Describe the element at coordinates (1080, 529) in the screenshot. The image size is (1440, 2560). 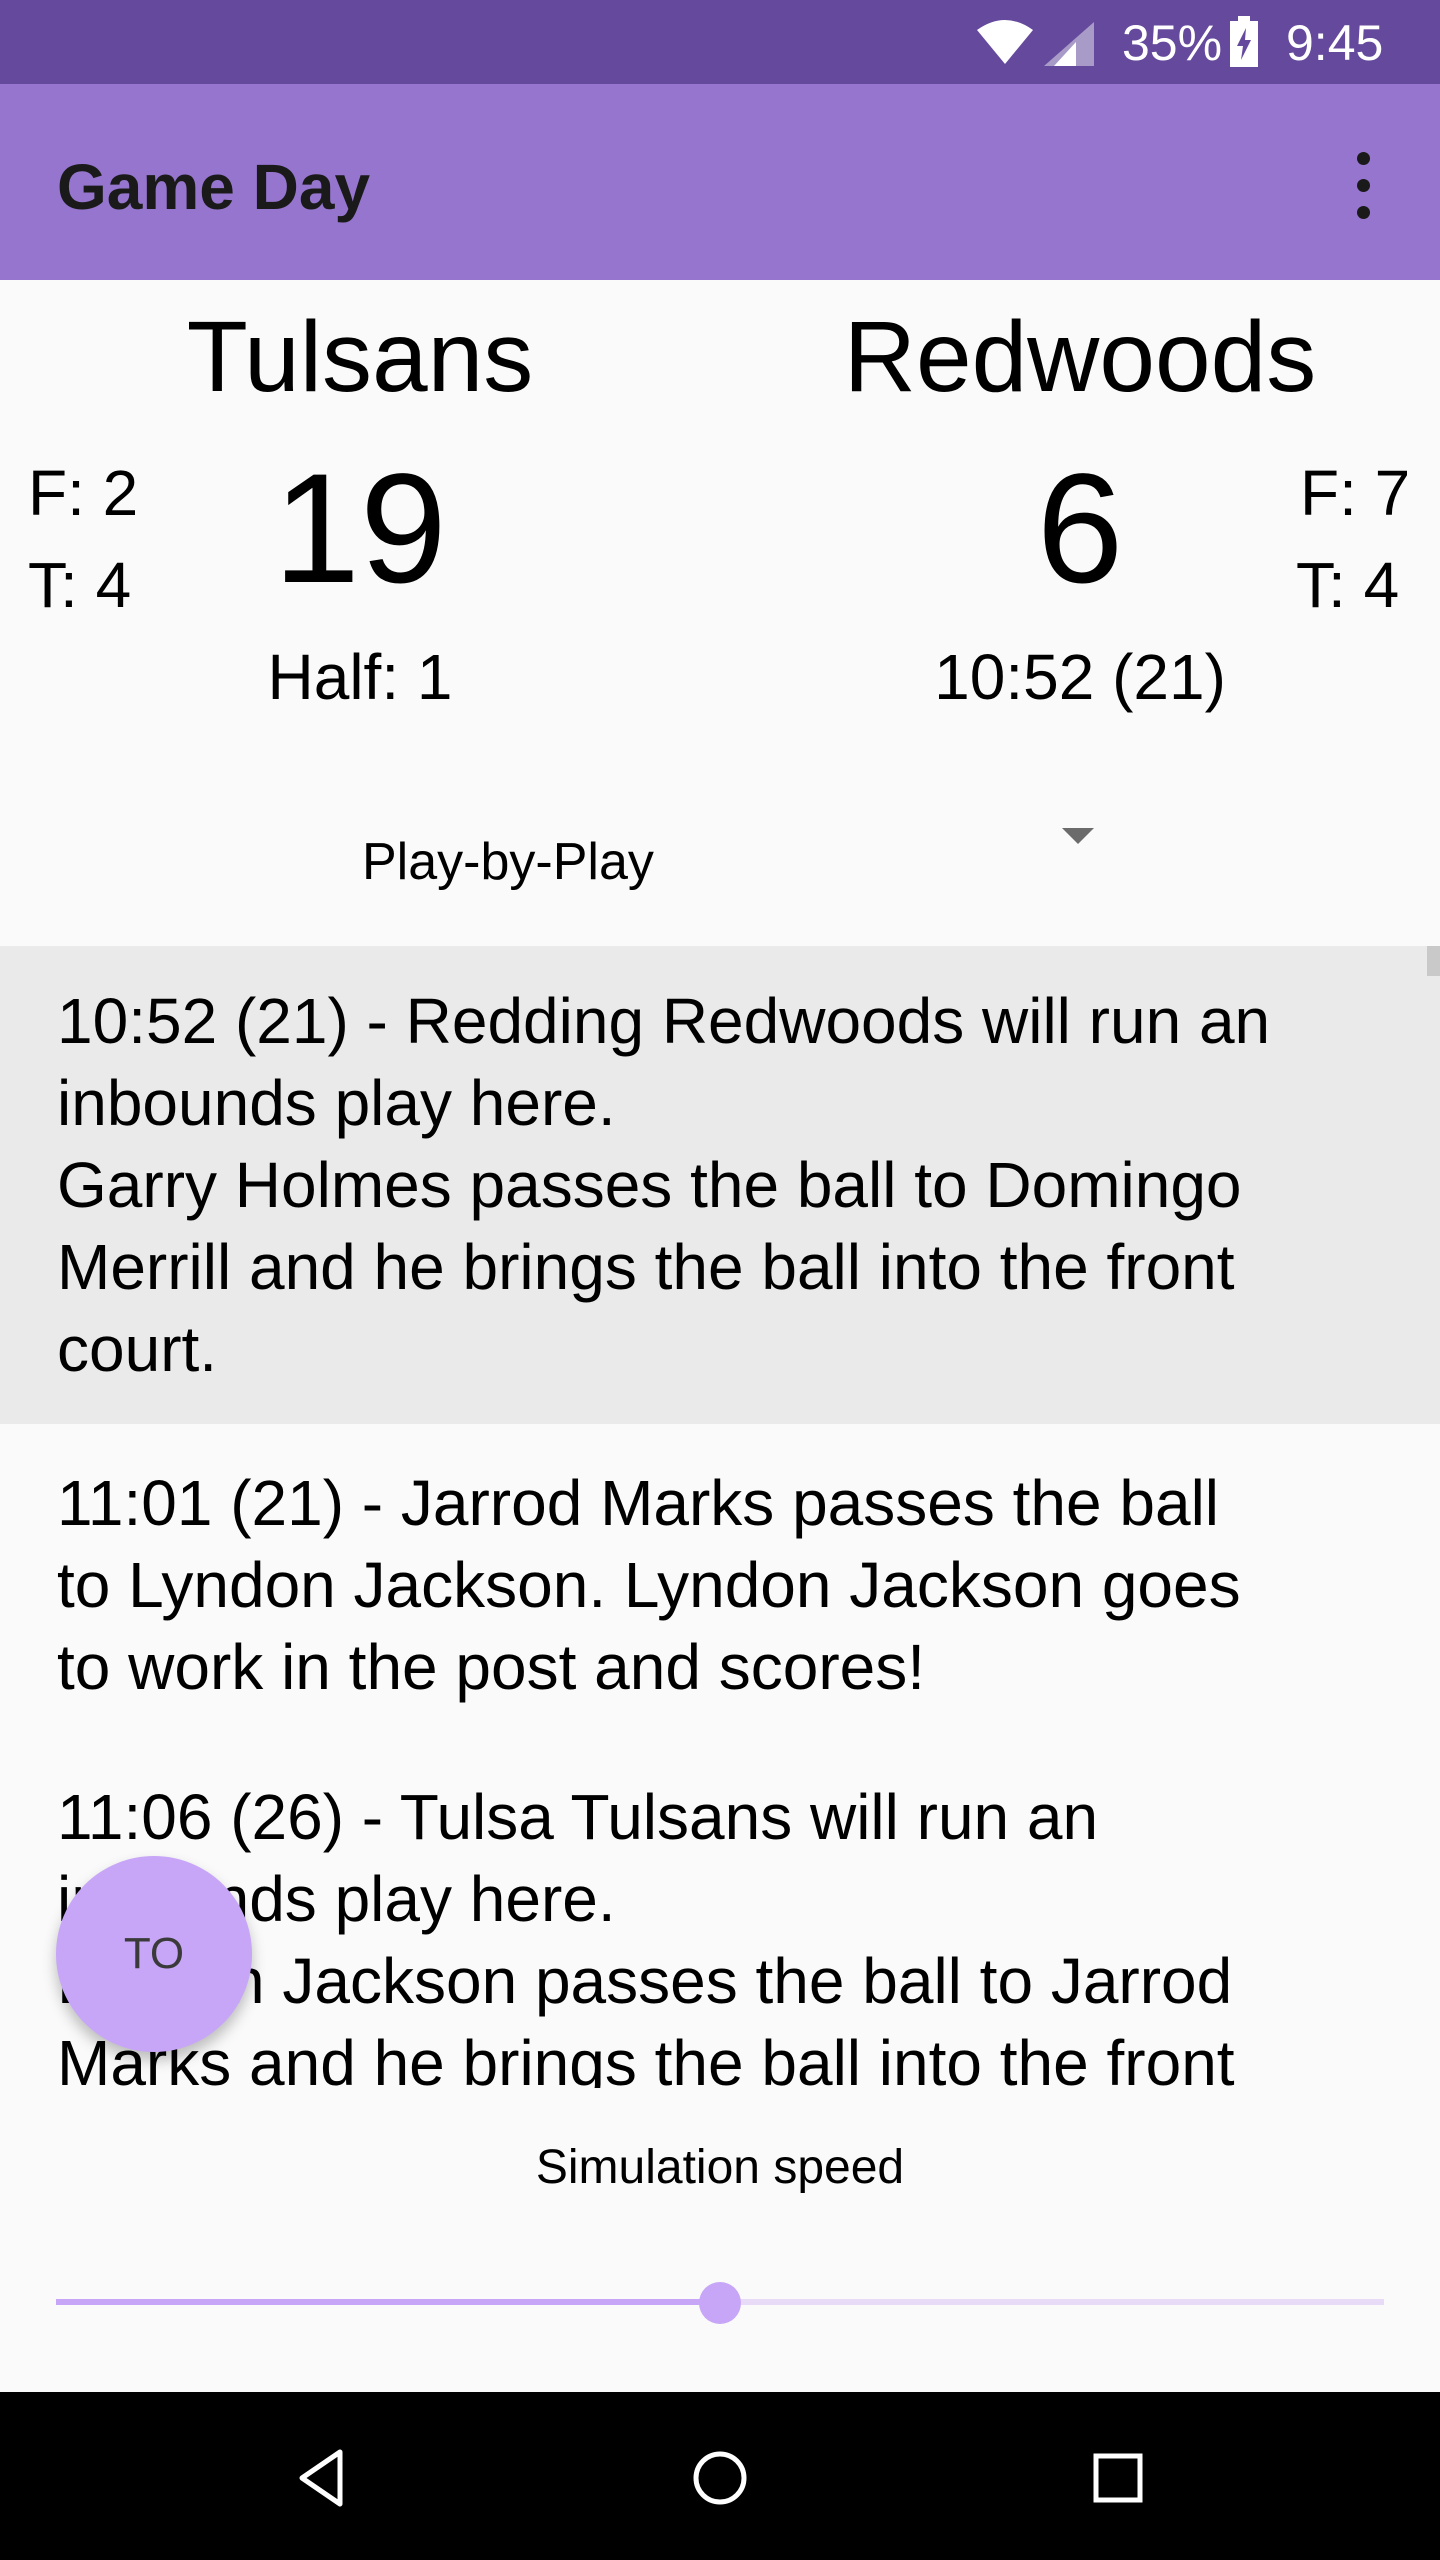
I see `away-team-score: 6` at that location.